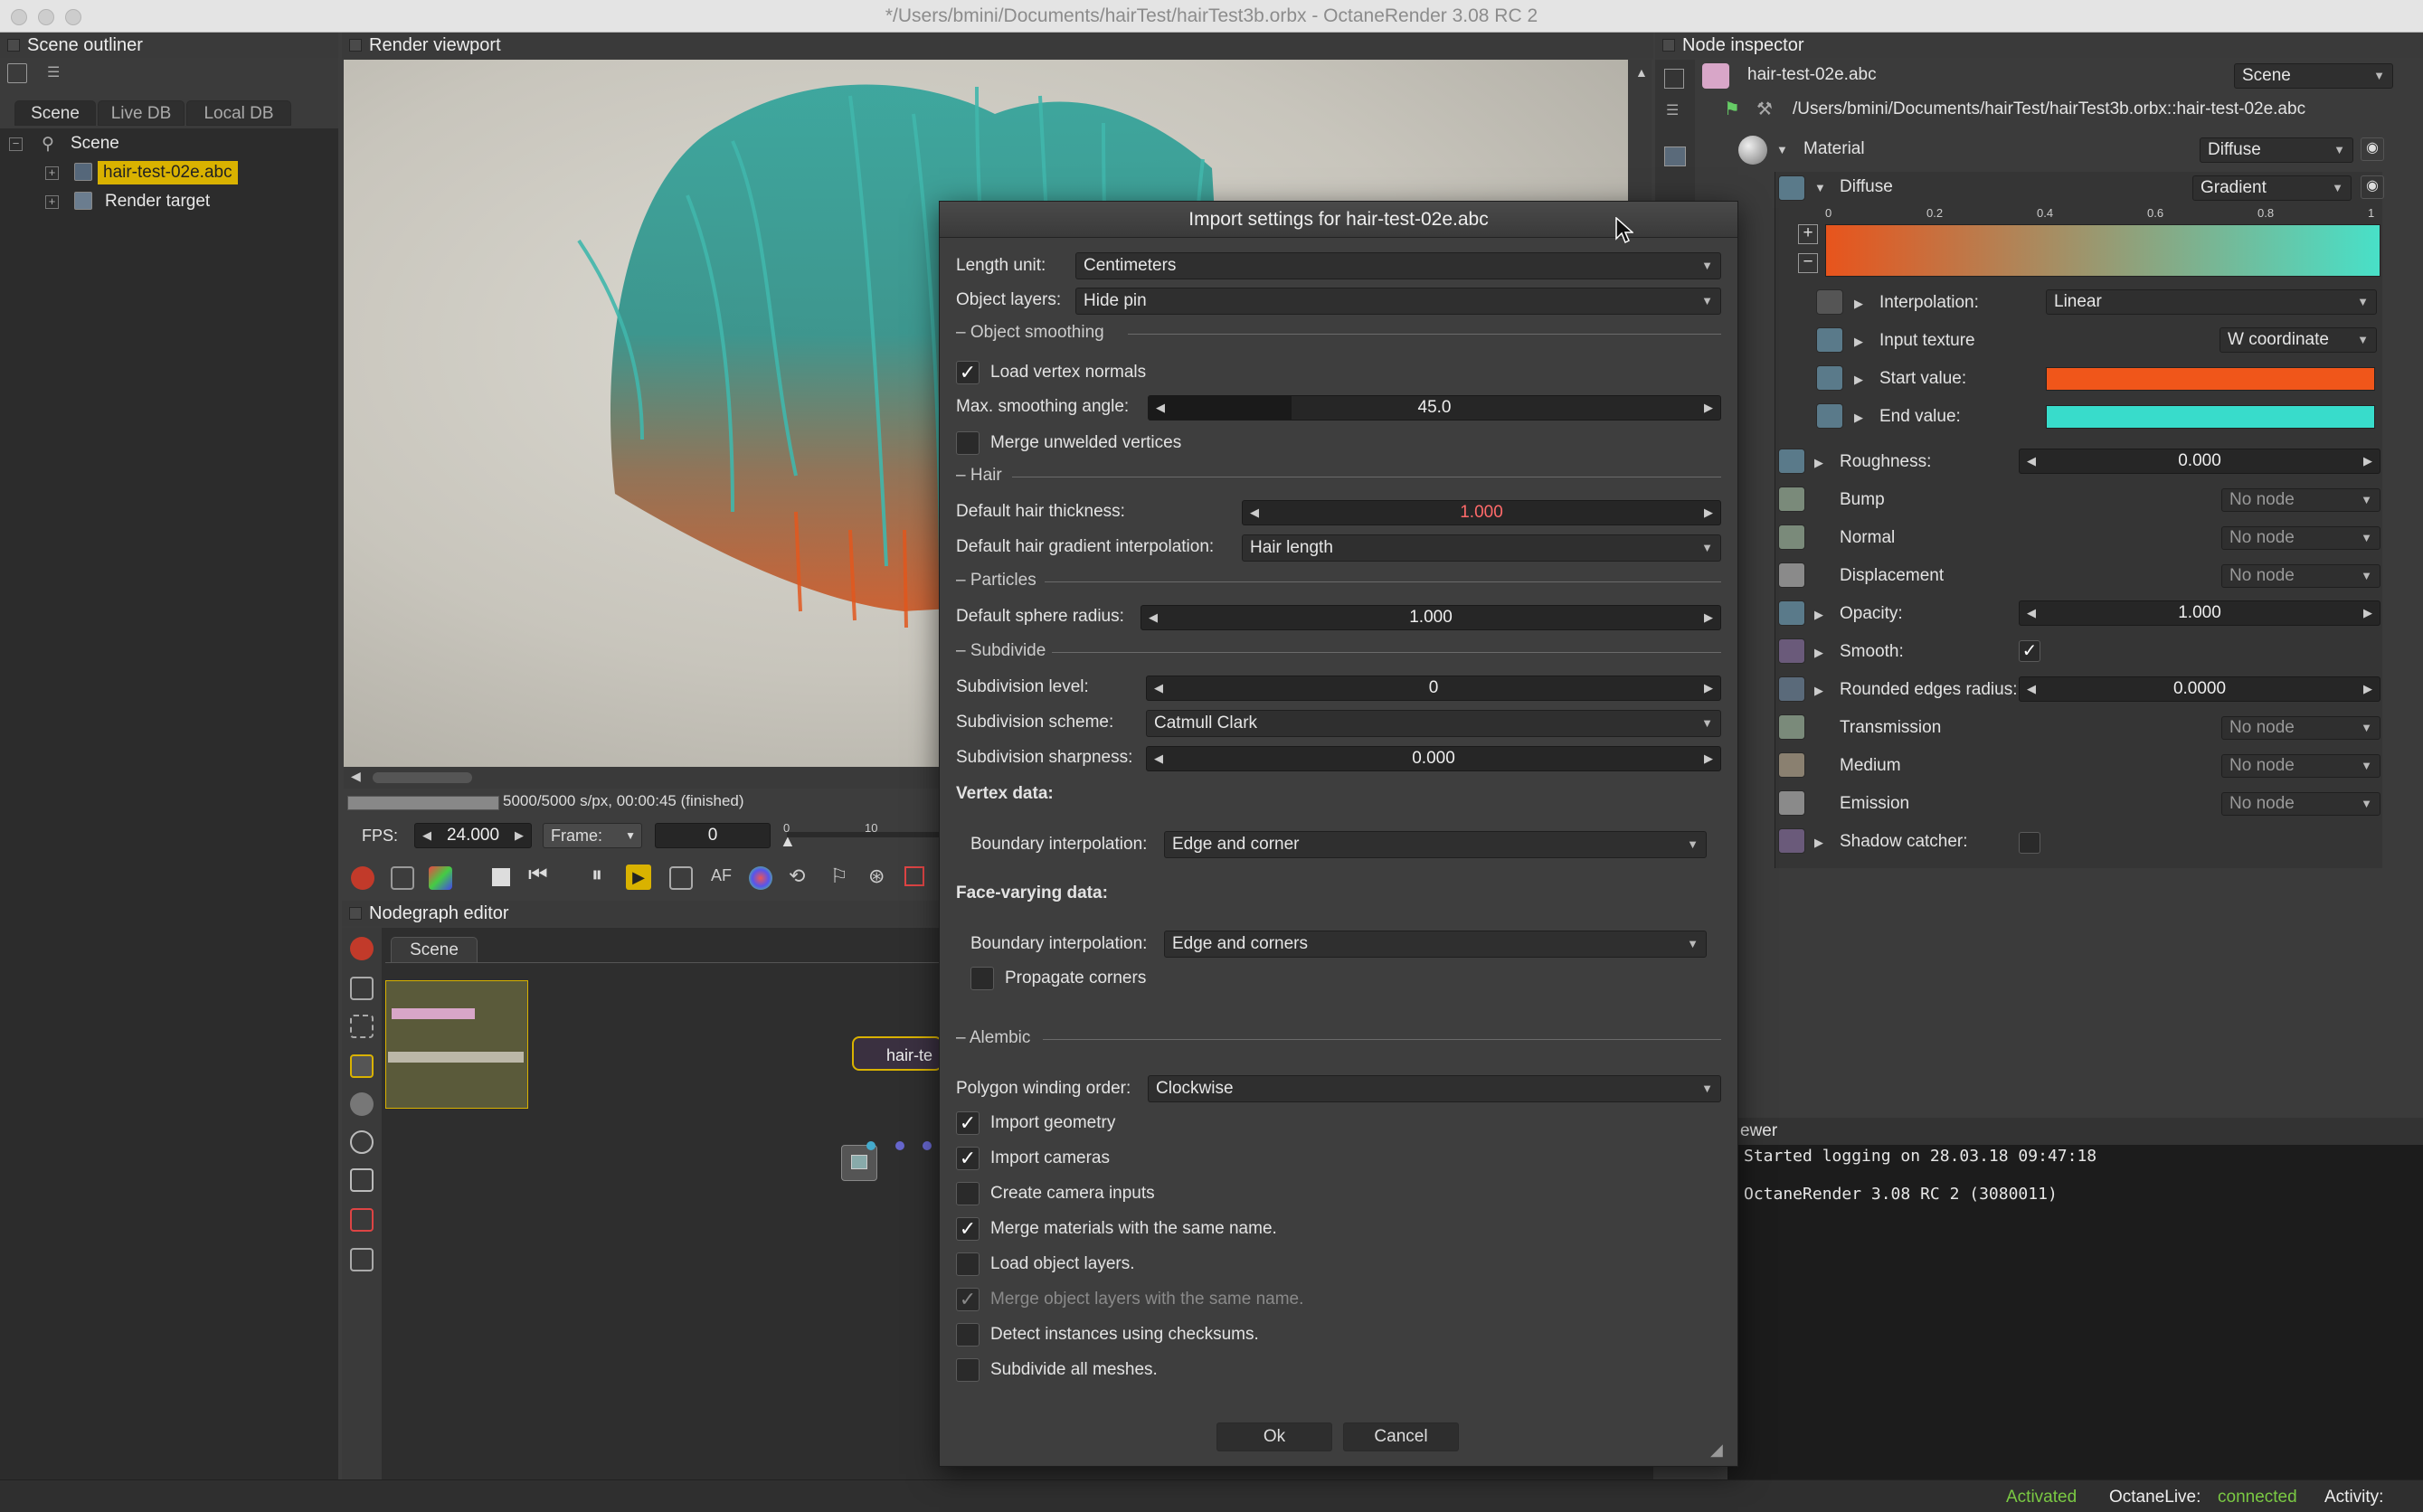 This screenshot has width=2423, height=1512. I want to click on fps-field: ◀ 24.000 ▶, so click(473, 835).